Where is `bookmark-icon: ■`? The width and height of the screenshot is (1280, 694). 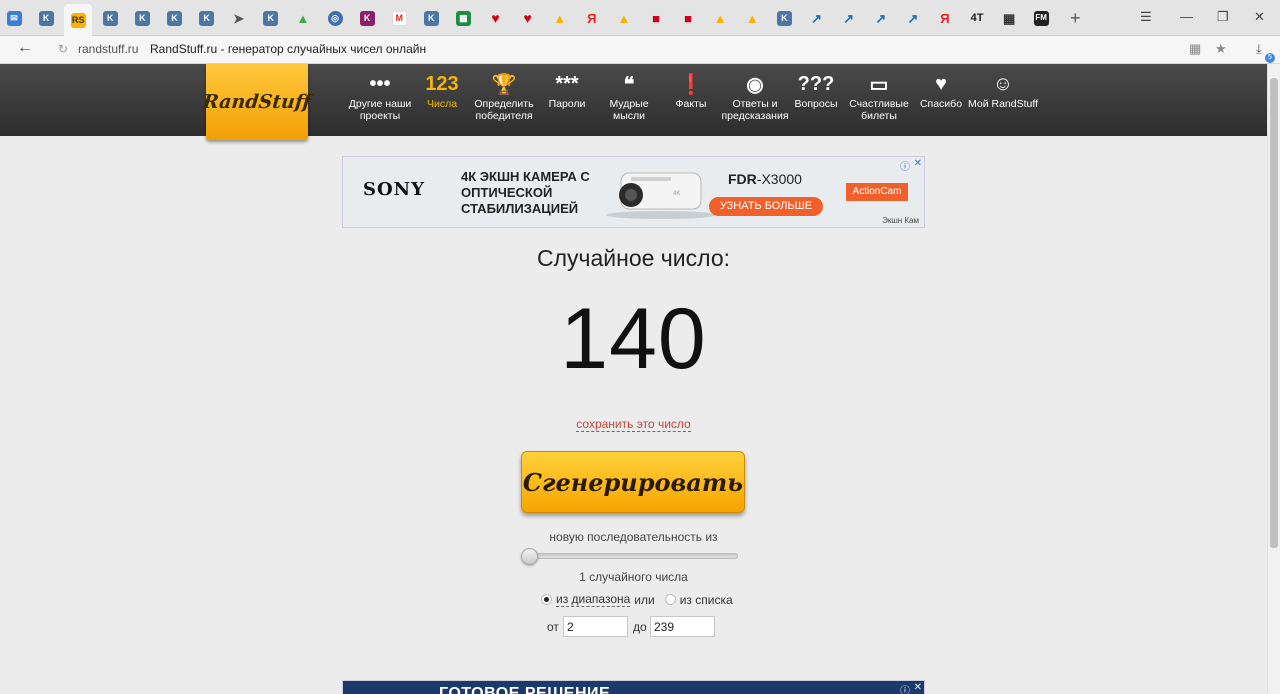 bookmark-icon: ■ is located at coordinates (656, 18).